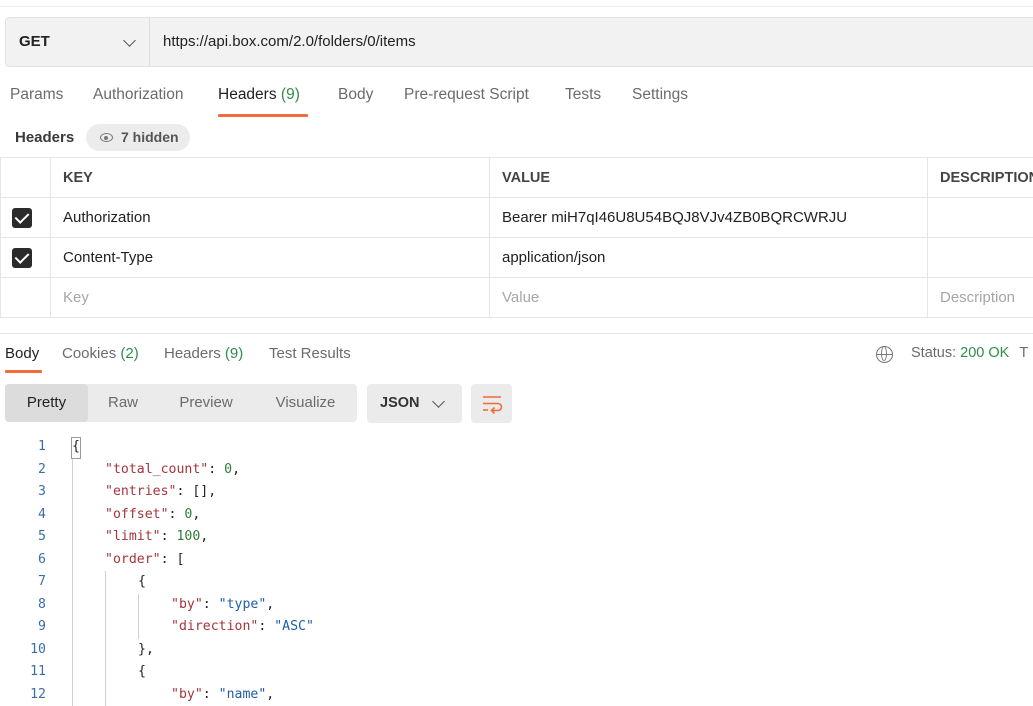  I want to click on code-line: 5"limit": 100,, so click(516, 537).